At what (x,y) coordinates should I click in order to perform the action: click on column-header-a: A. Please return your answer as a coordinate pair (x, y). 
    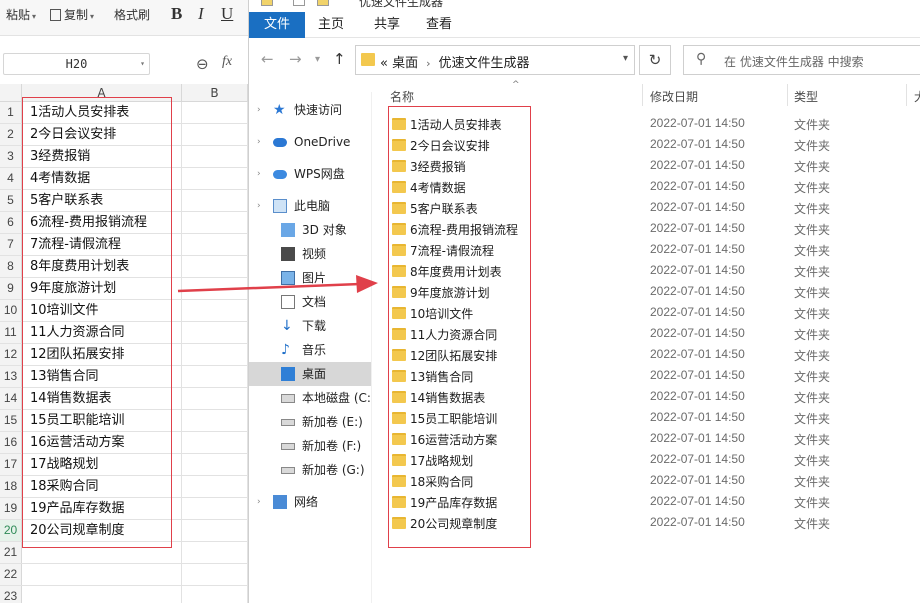
    Looking at the image, I should click on (102, 93).